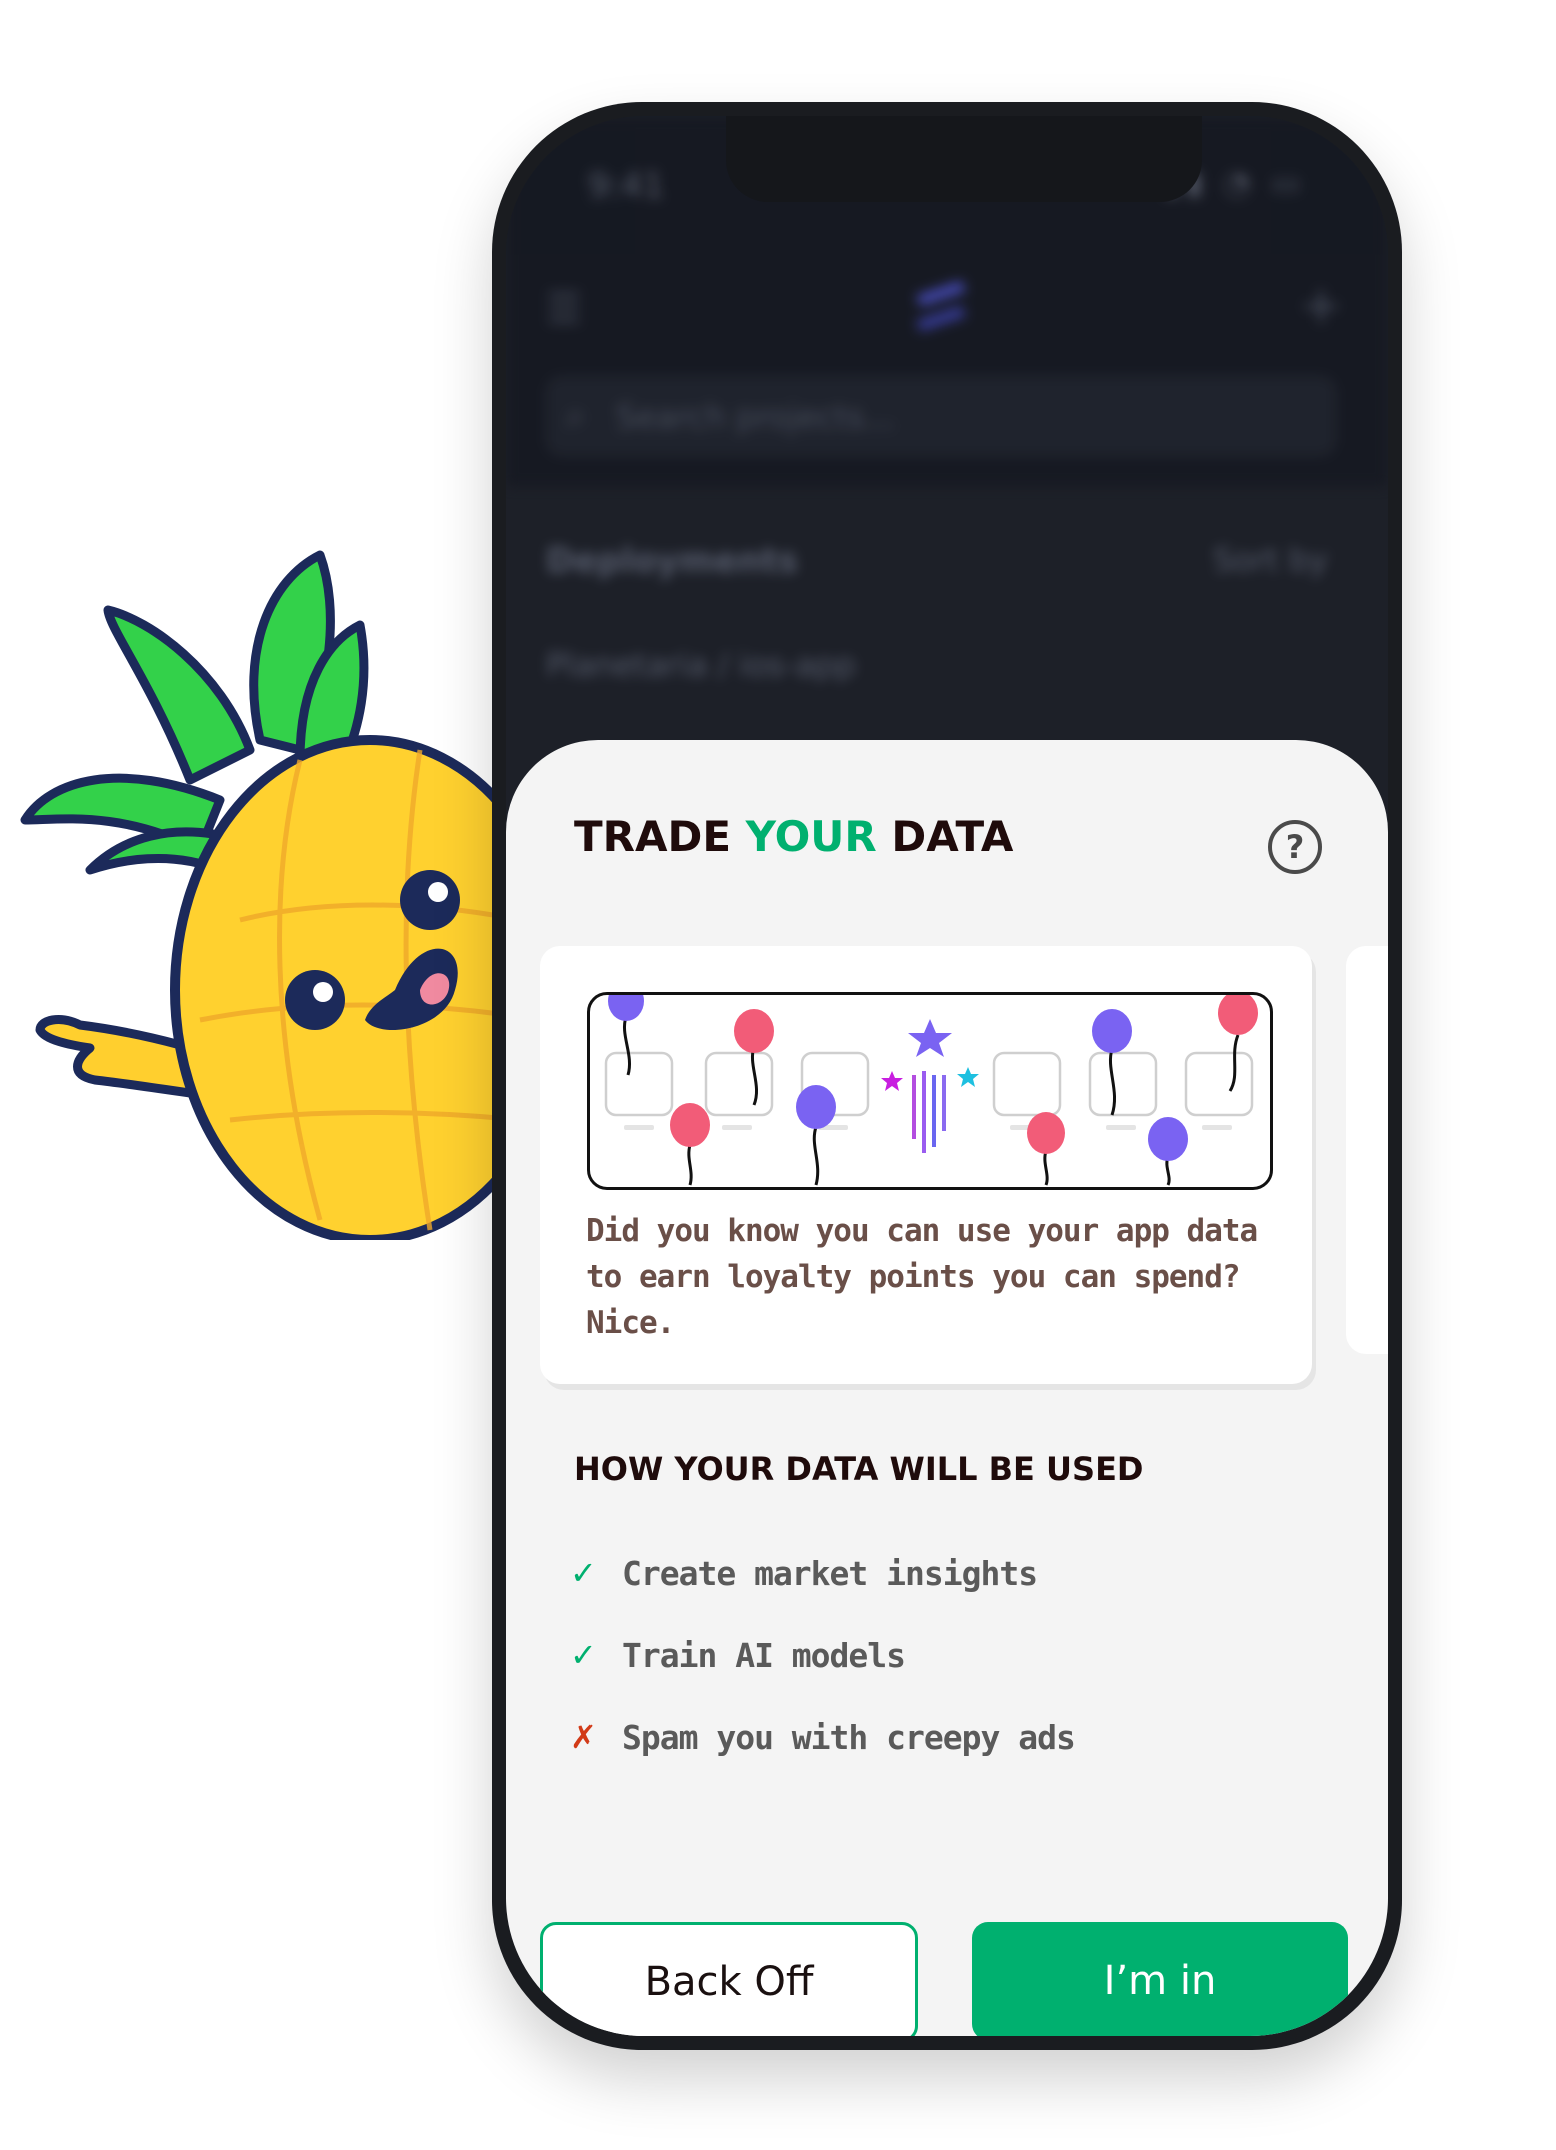 The width and height of the screenshot is (1556, 2150). I want to click on usage-title: HOW YOUR DATA WILL BE USED, so click(859, 1469).